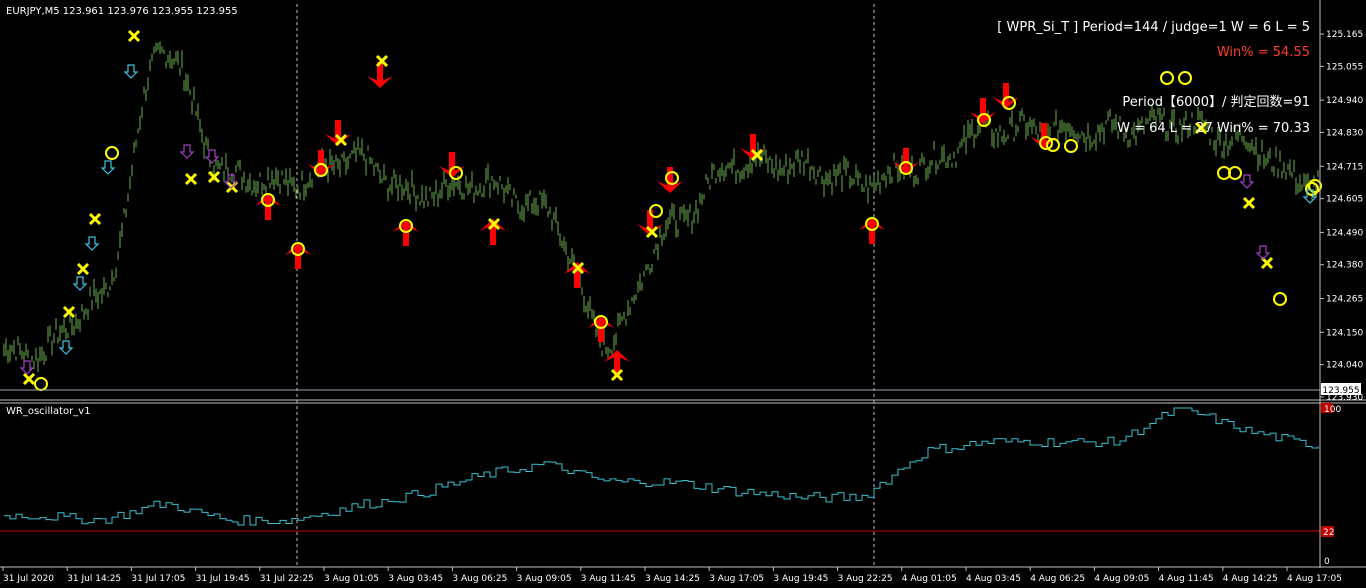  Describe the element at coordinates (158, 579) in the screenshot. I see `time-tick-label: 31 Jul 17:05` at that location.